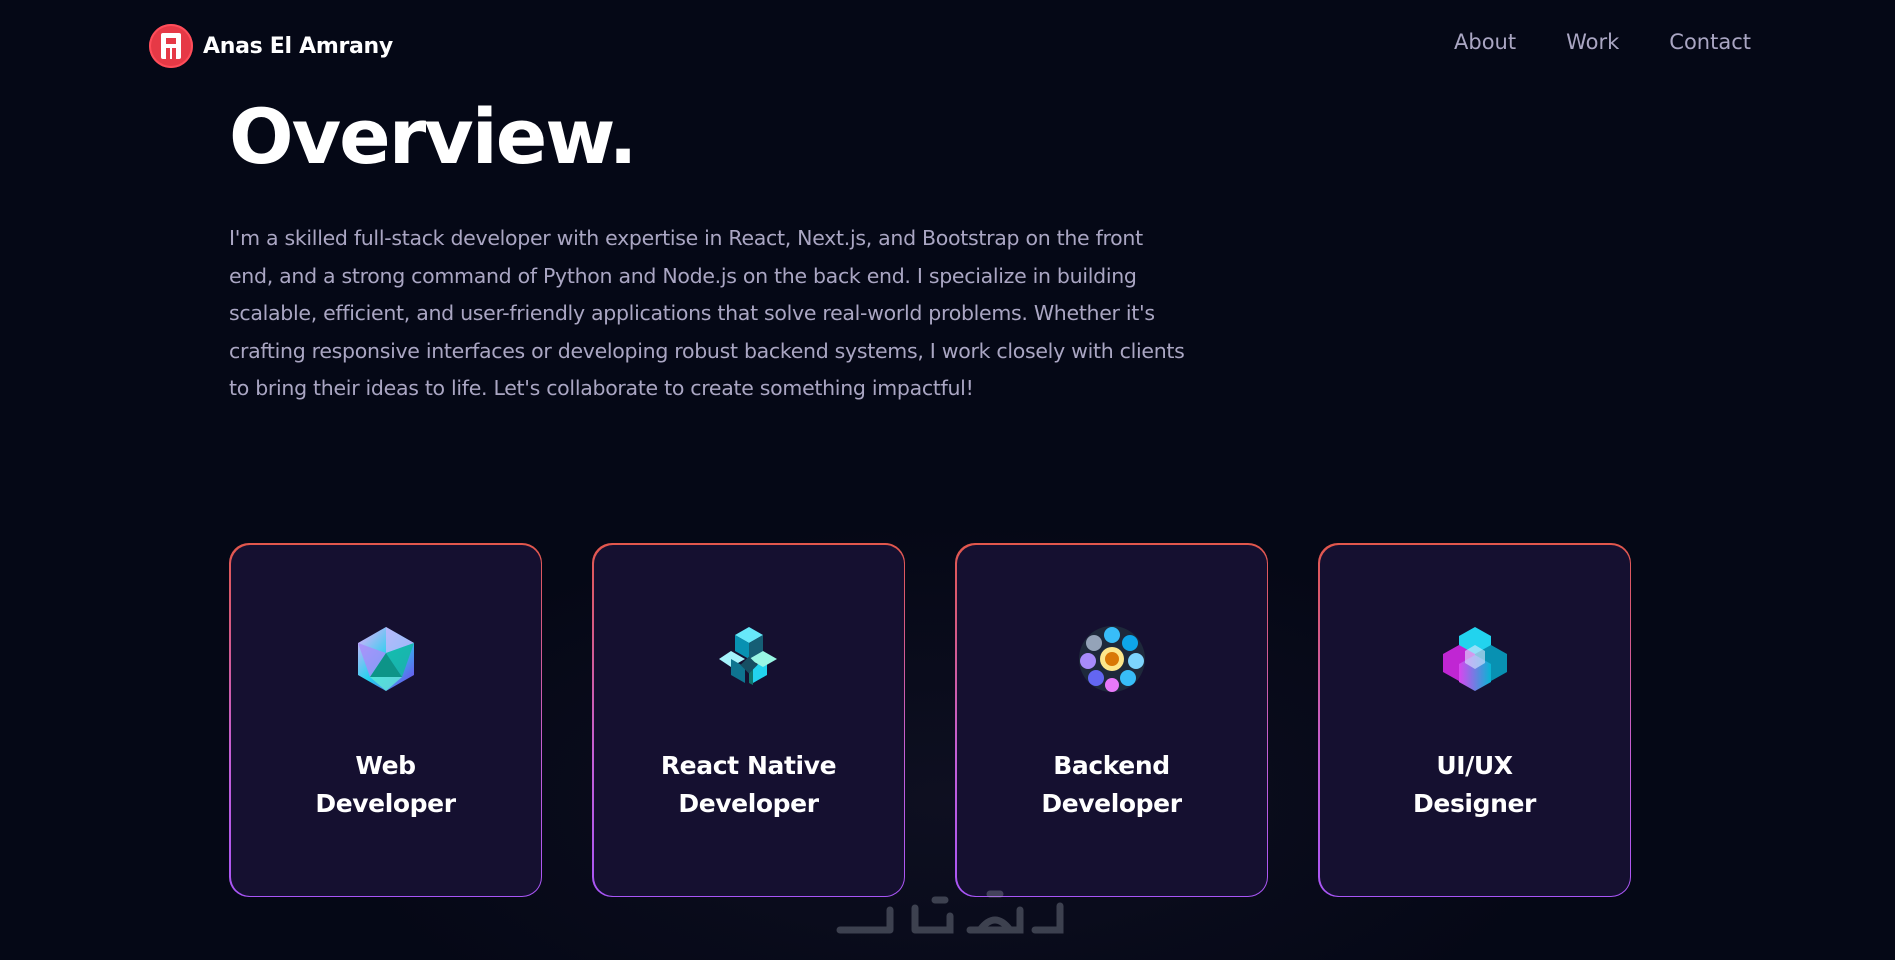  Describe the element at coordinates (1111, 720) in the screenshot. I see `service-card-backend: Backend Developer` at that location.